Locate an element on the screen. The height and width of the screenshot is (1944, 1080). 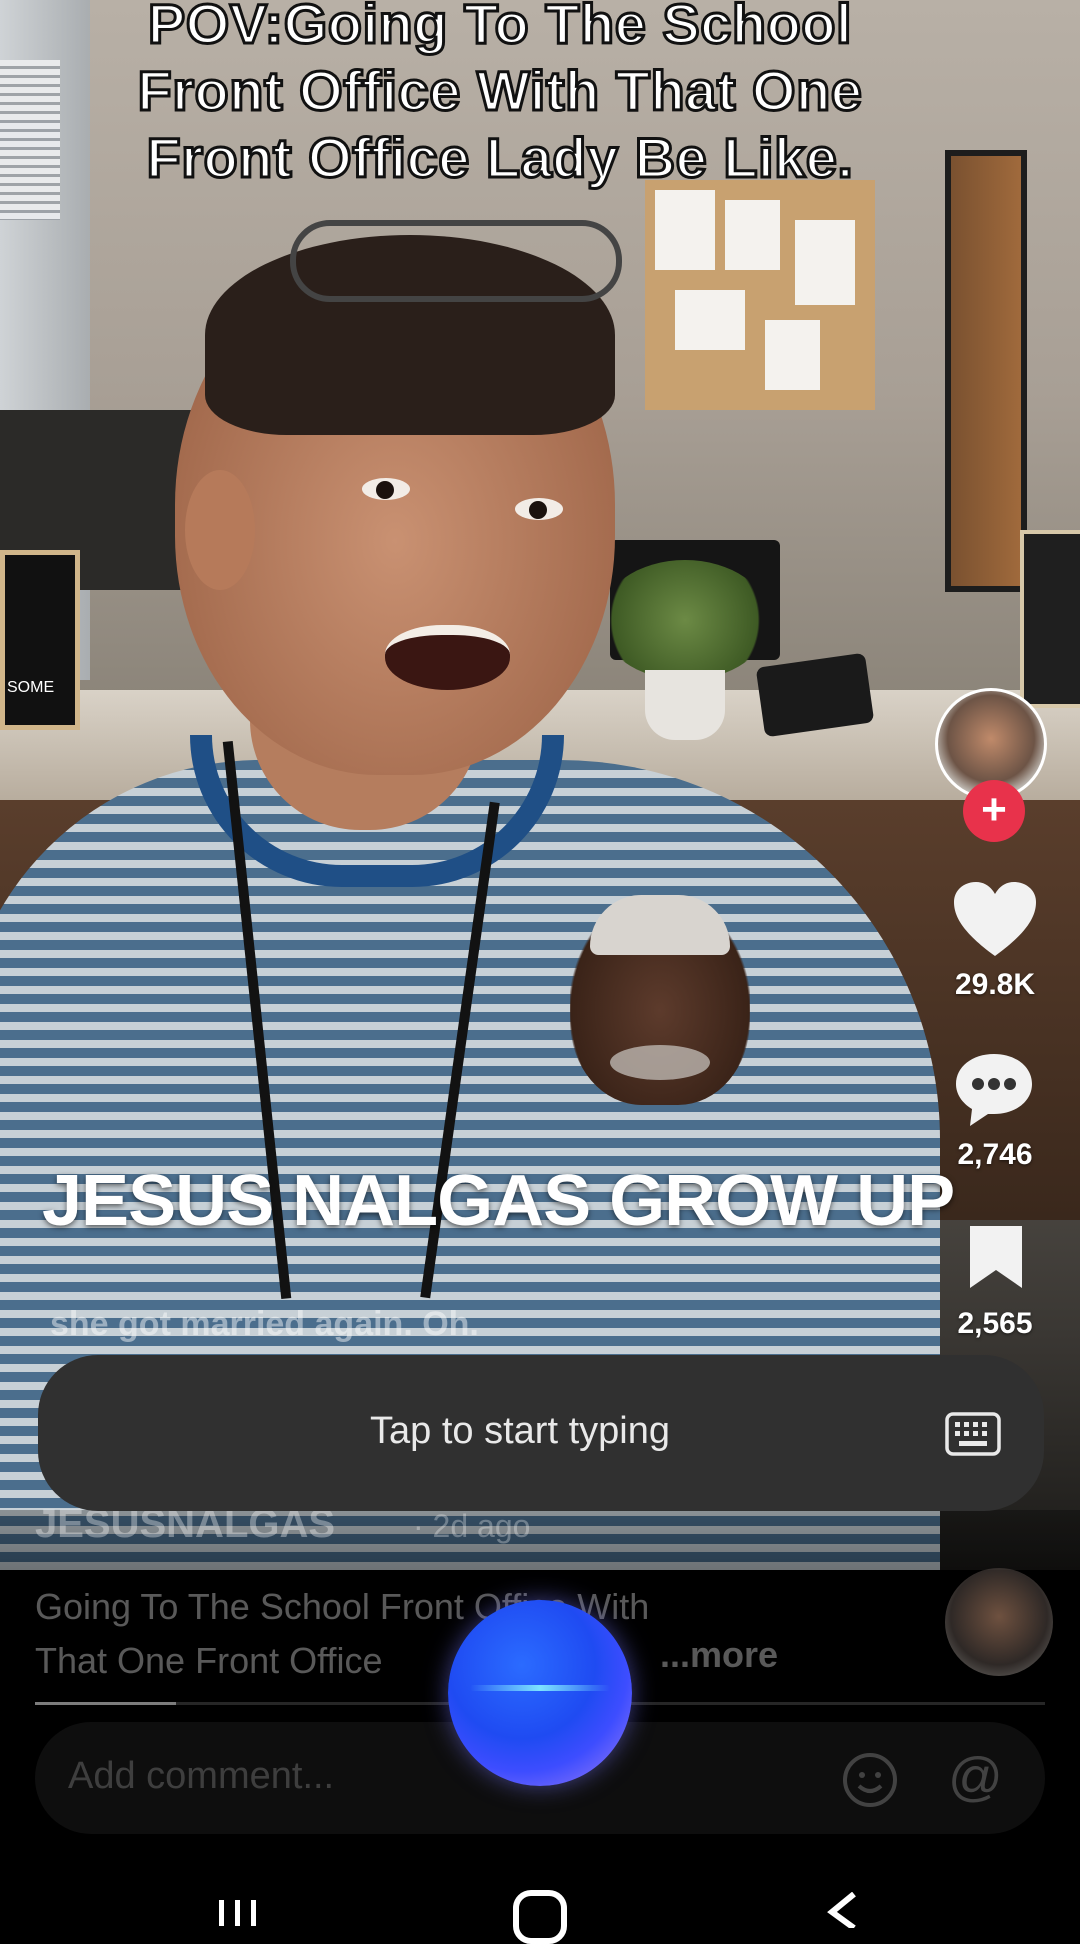
video-progress-fill is located at coordinates (106, 1703).